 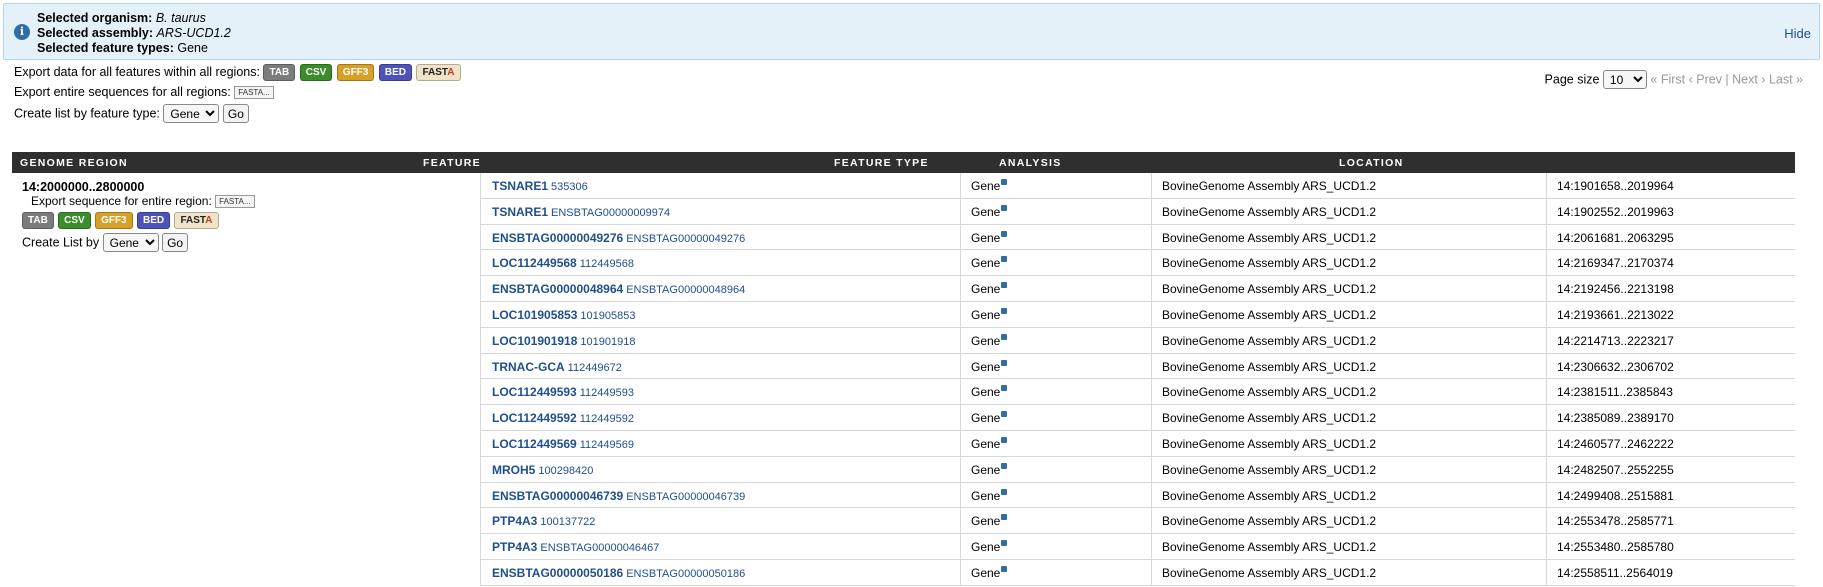 What do you see at coordinates (196, 220) in the screenshot?
I see `region-fasta-export-button: FASTA` at bounding box center [196, 220].